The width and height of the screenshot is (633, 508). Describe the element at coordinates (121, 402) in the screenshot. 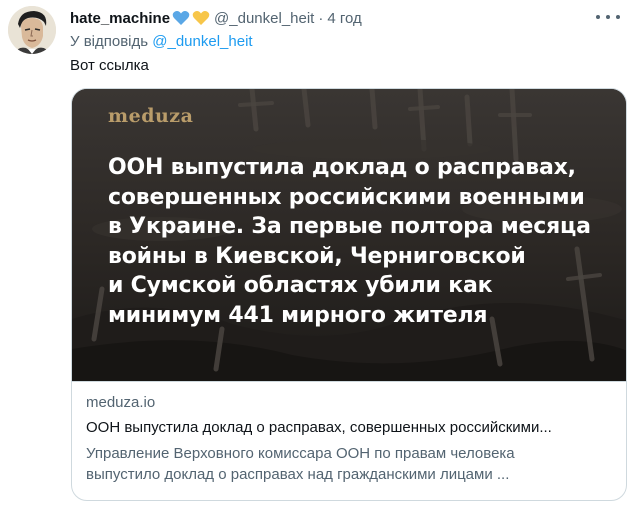

I see `card-domain: meduza.io` at that location.